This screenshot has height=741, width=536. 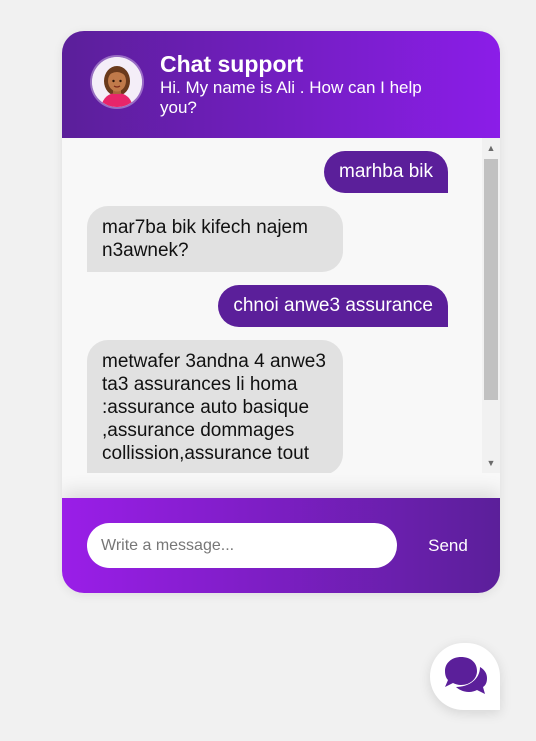 What do you see at coordinates (291, 97) in the screenshot?
I see `chat-subtitle: Hi. My name is Ali . How can I help you?` at bounding box center [291, 97].